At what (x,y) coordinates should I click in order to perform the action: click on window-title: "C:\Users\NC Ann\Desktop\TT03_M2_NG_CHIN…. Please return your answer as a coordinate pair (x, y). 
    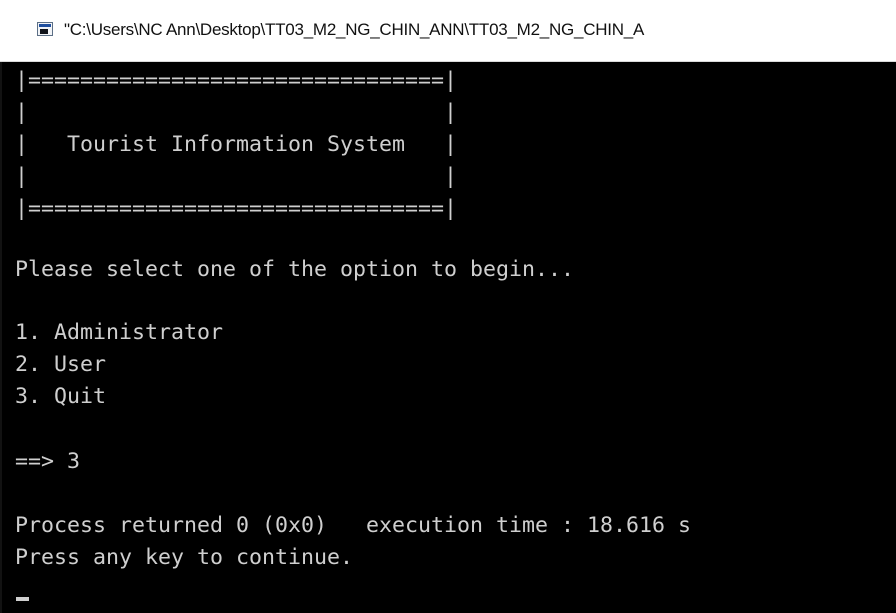
    Looking at the image, I should click on (354, 29).